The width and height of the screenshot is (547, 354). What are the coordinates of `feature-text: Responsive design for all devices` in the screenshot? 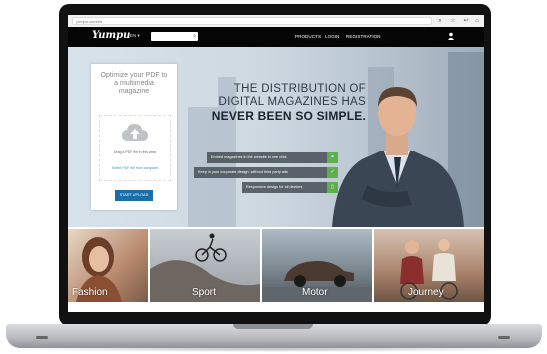 It's located at (274, 187).